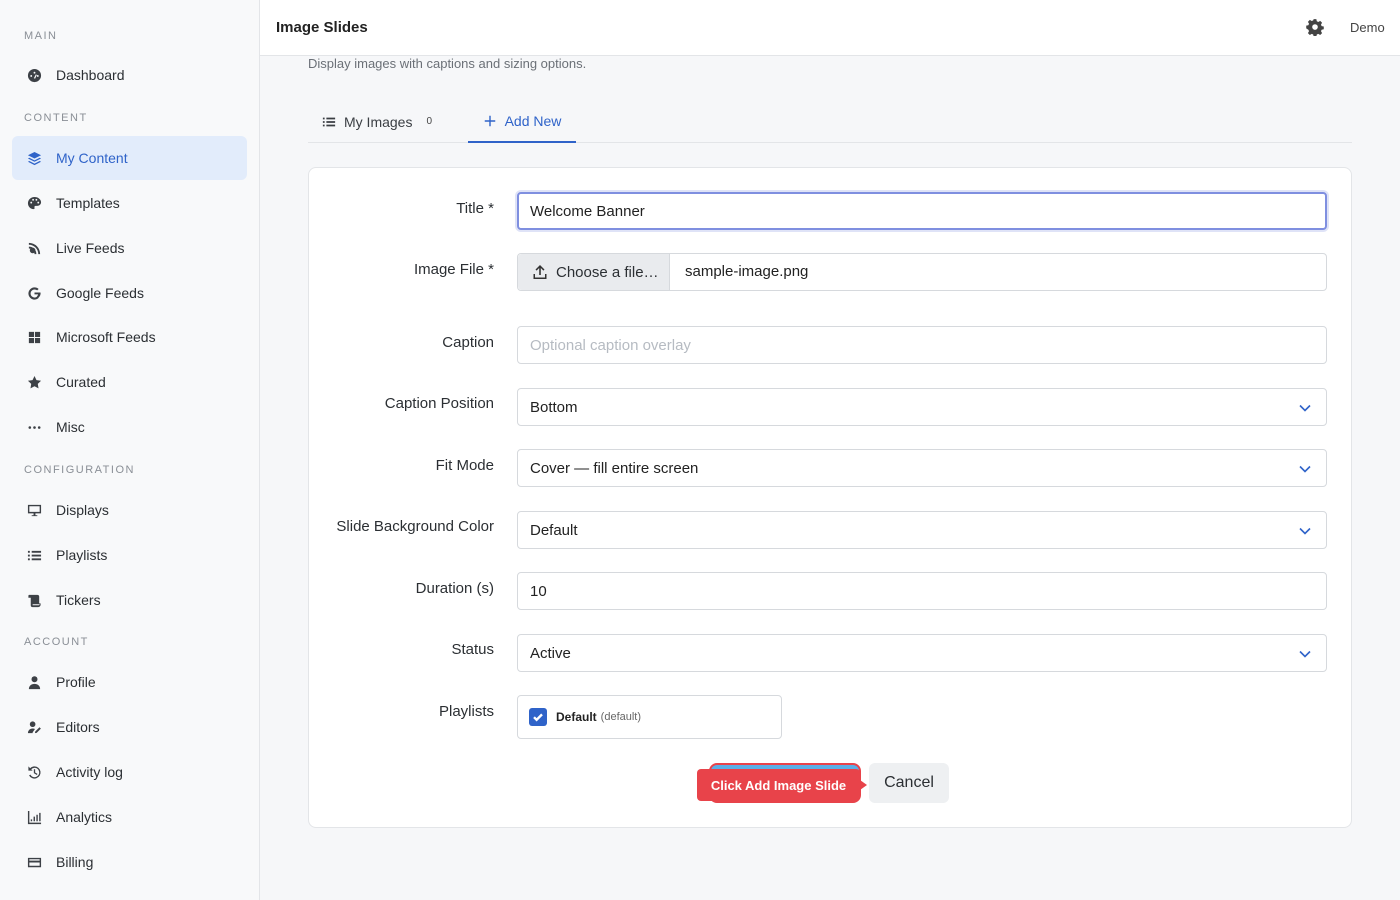  I want to click on palette-icon, so click(34, 203).